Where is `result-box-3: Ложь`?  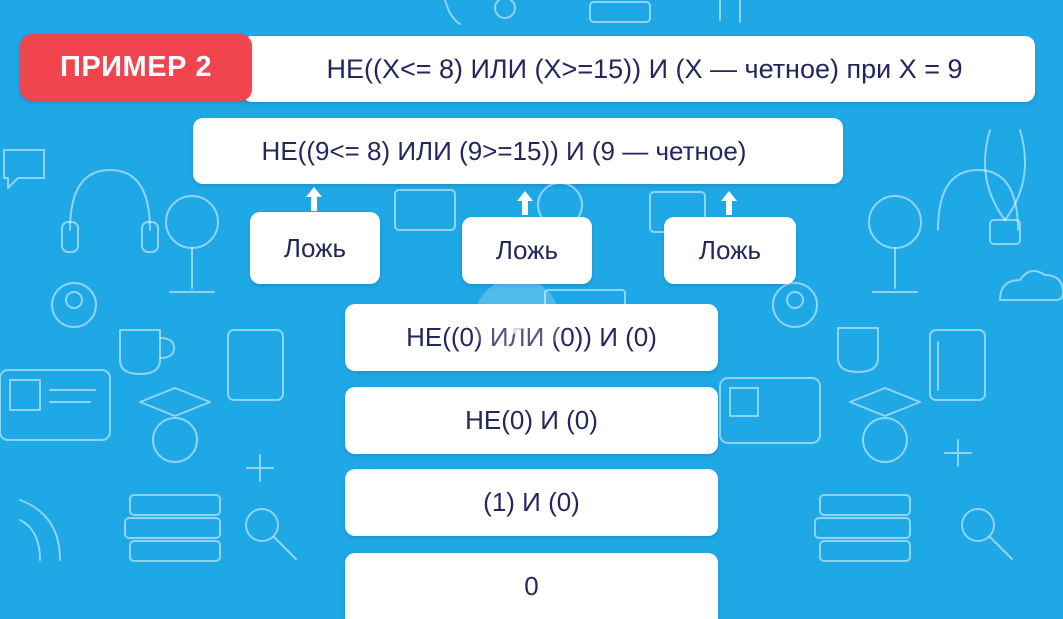 result-box-3: Ложь is located at coordinates (730, 250).